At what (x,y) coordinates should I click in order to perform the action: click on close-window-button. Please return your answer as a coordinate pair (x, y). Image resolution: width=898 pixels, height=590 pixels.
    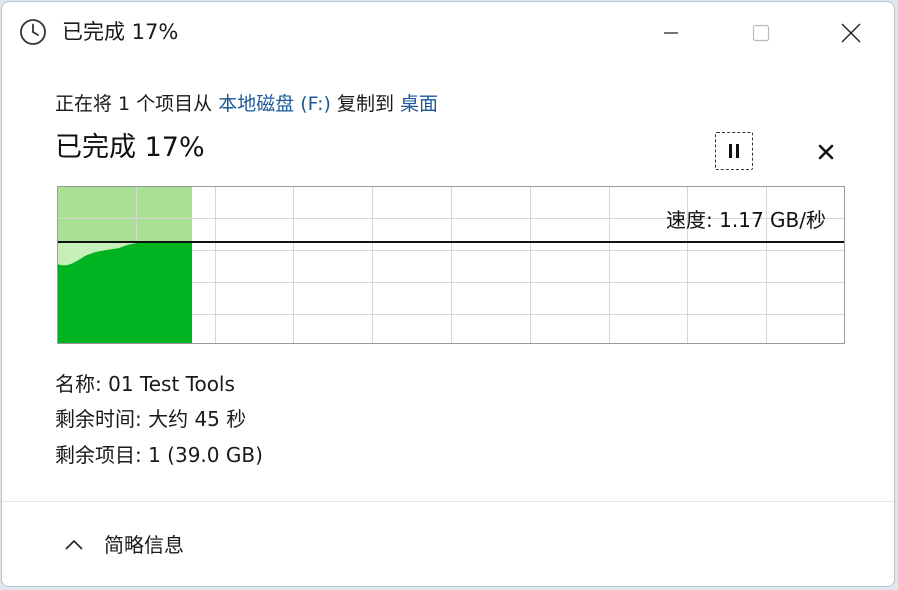
    Looking at the image, I should click on (850, 33).